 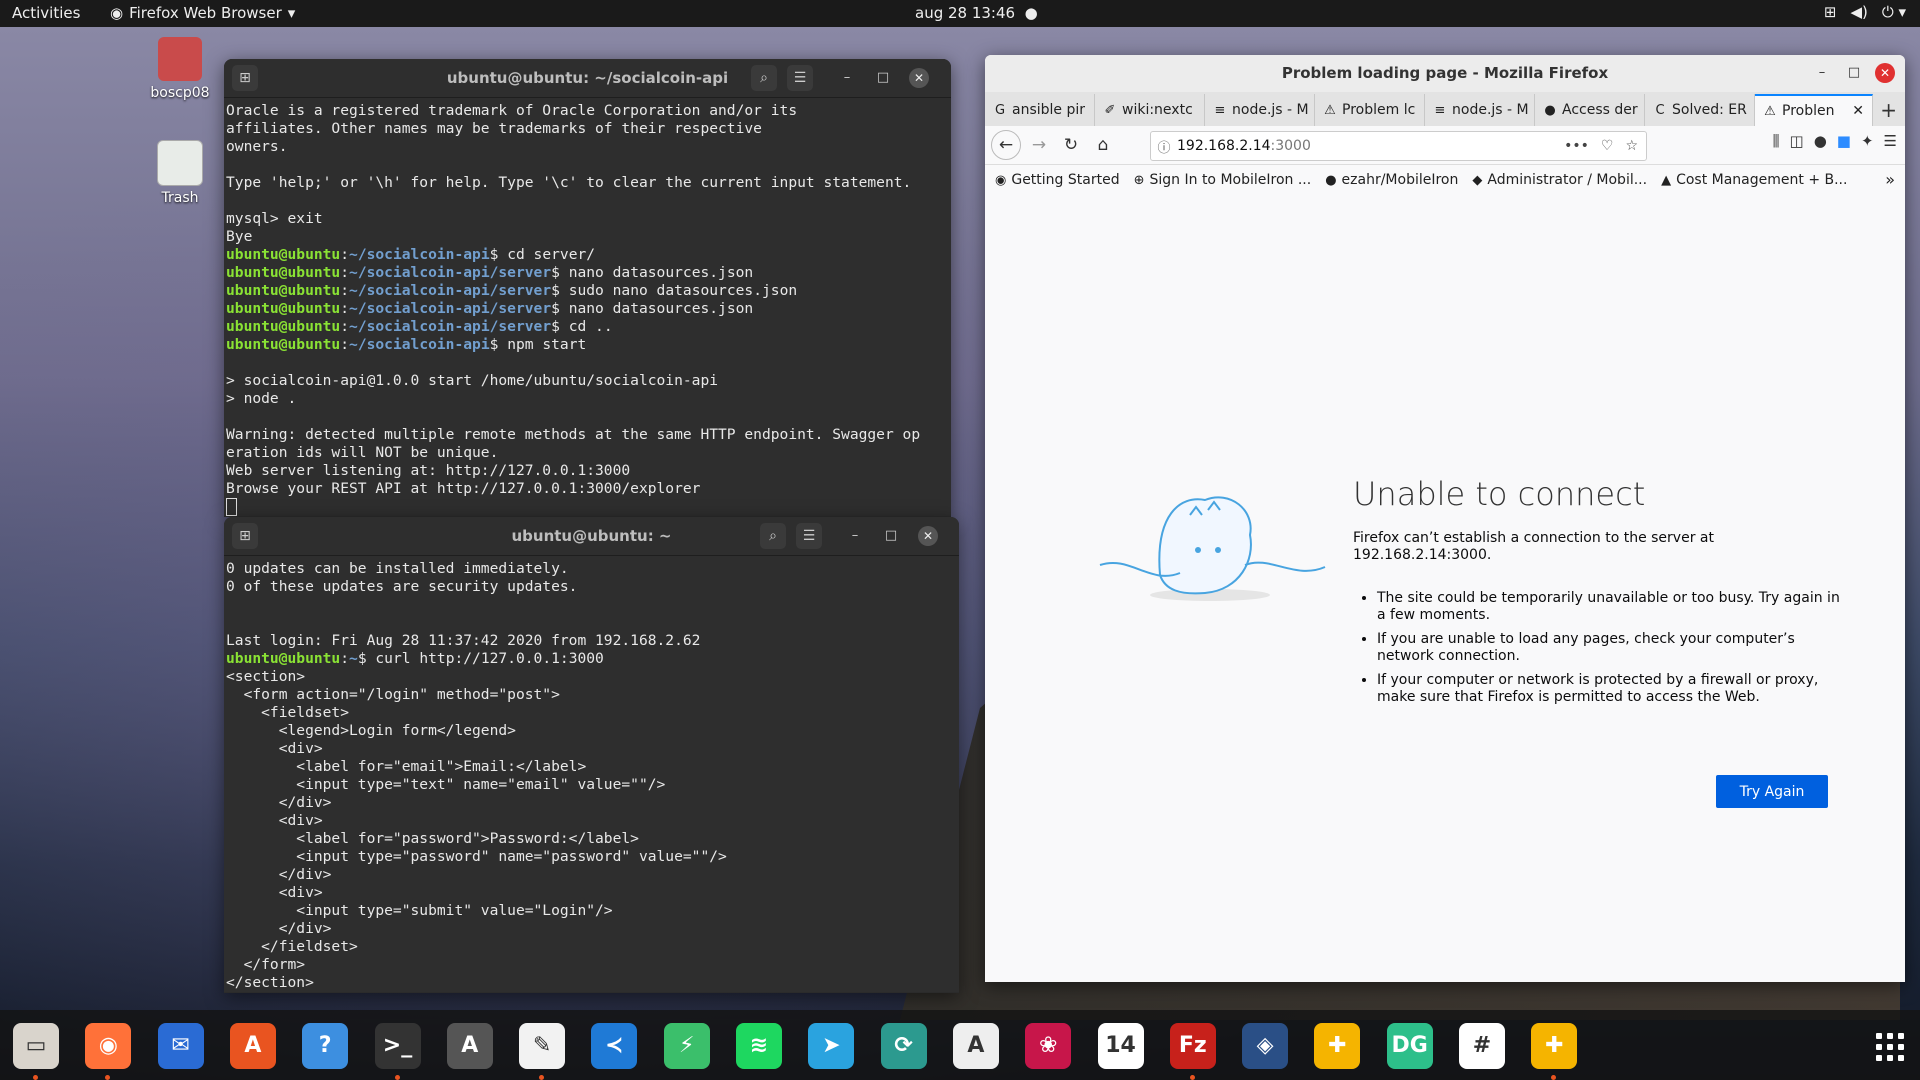 I want to click on bookmark-star-icon: ☆, so click(x=1631, y=146).